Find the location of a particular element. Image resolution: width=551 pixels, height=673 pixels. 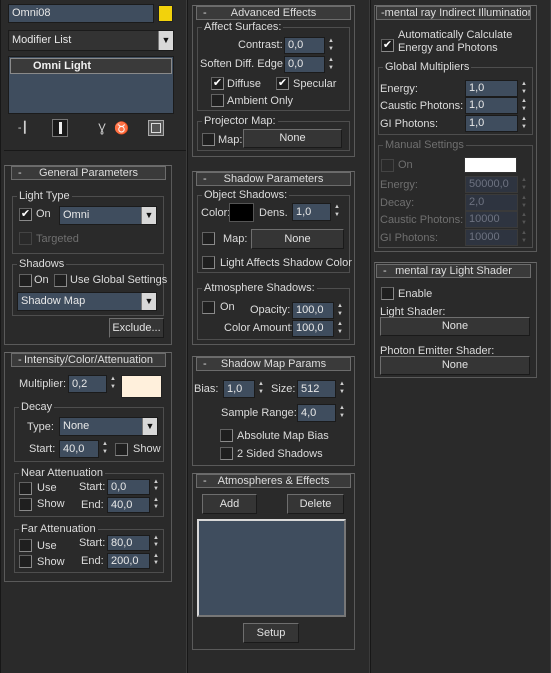

auto-calculate-checkbox: ✔ is located at coordinates (387, 45).